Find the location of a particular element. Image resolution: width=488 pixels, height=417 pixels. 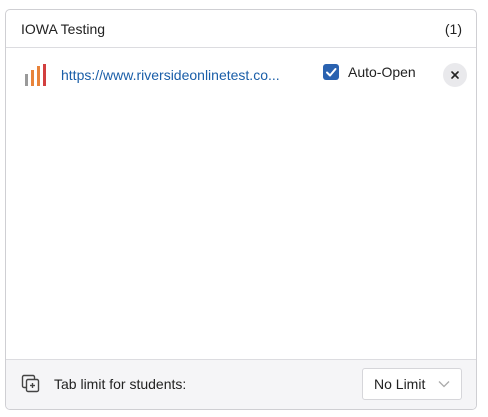

remove-tab-button is located at coordinates (455, 75).